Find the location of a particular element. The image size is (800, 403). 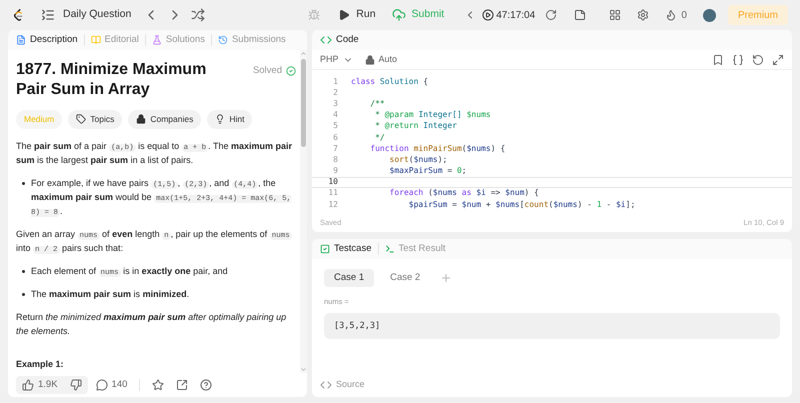

line-number: 10 is located at coordinates (332, 182).